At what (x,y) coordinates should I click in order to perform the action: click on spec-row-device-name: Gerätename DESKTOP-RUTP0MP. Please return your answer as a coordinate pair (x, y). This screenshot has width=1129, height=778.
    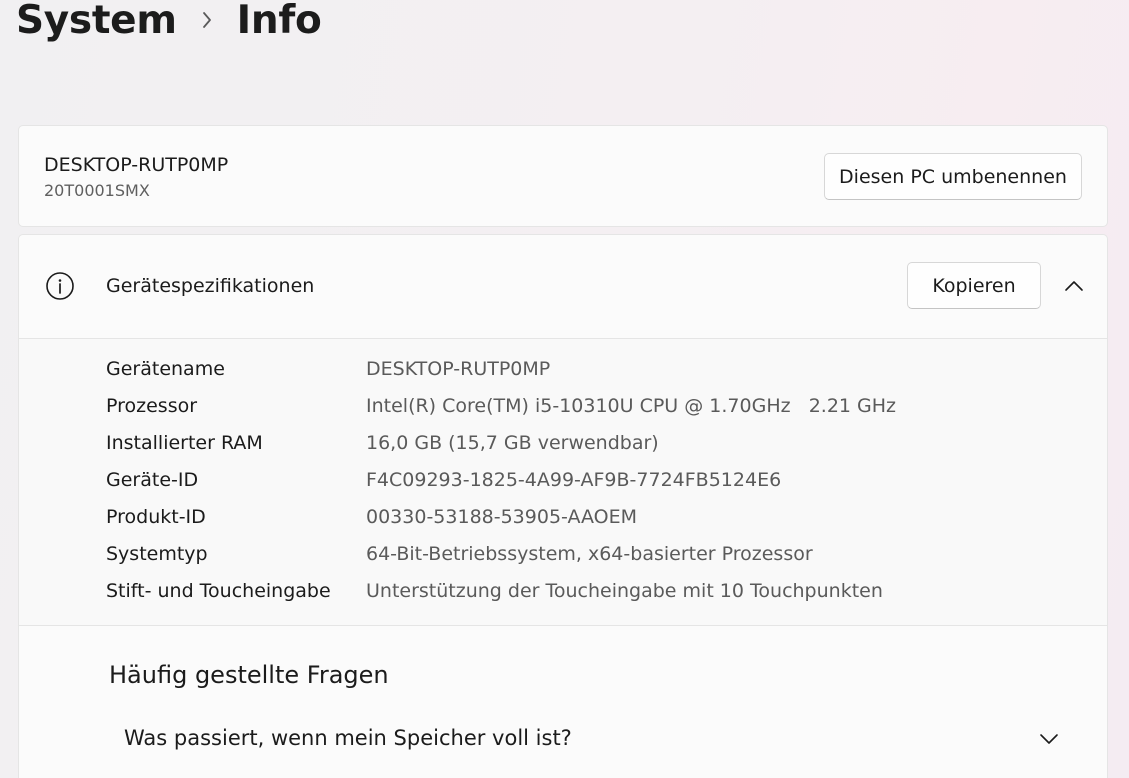
    Looking at the image, I should click on (563, 369).